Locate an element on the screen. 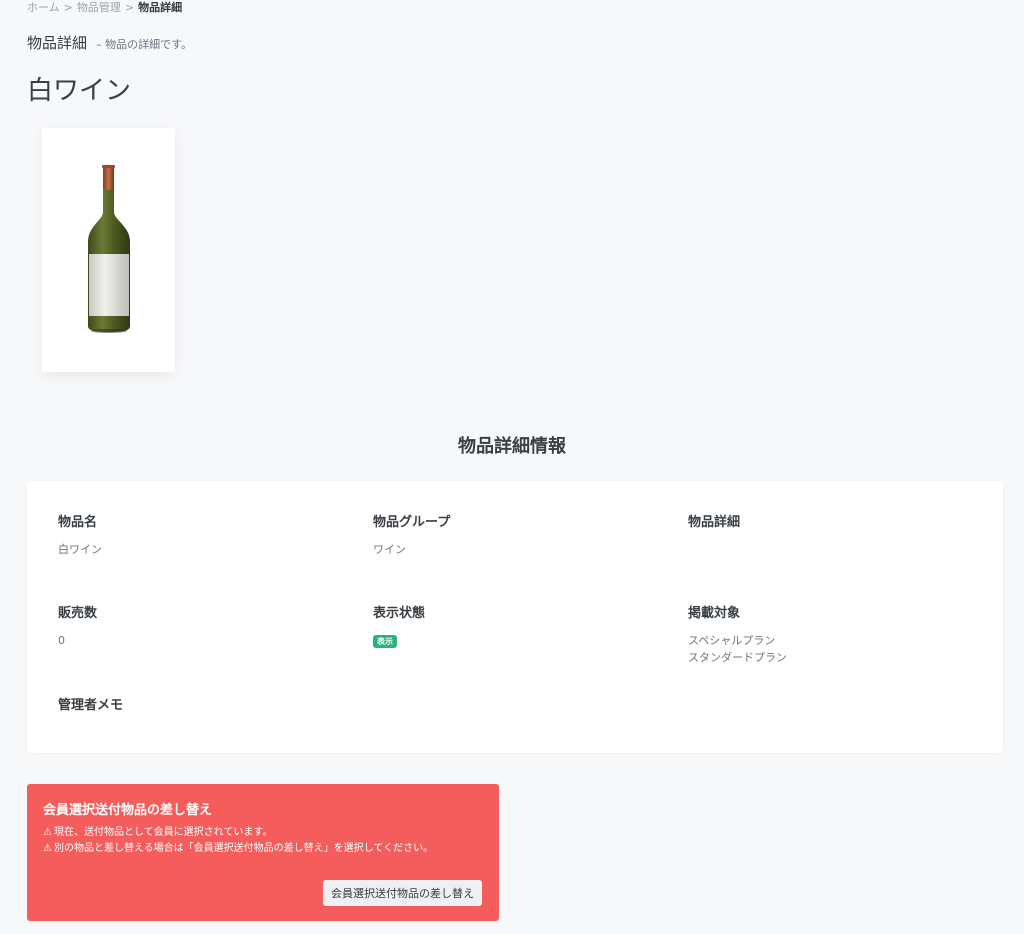  field-publish-targets: 掲載対象 スペシャルプラン スタンダードプラン is located at coordinates (828, 634).